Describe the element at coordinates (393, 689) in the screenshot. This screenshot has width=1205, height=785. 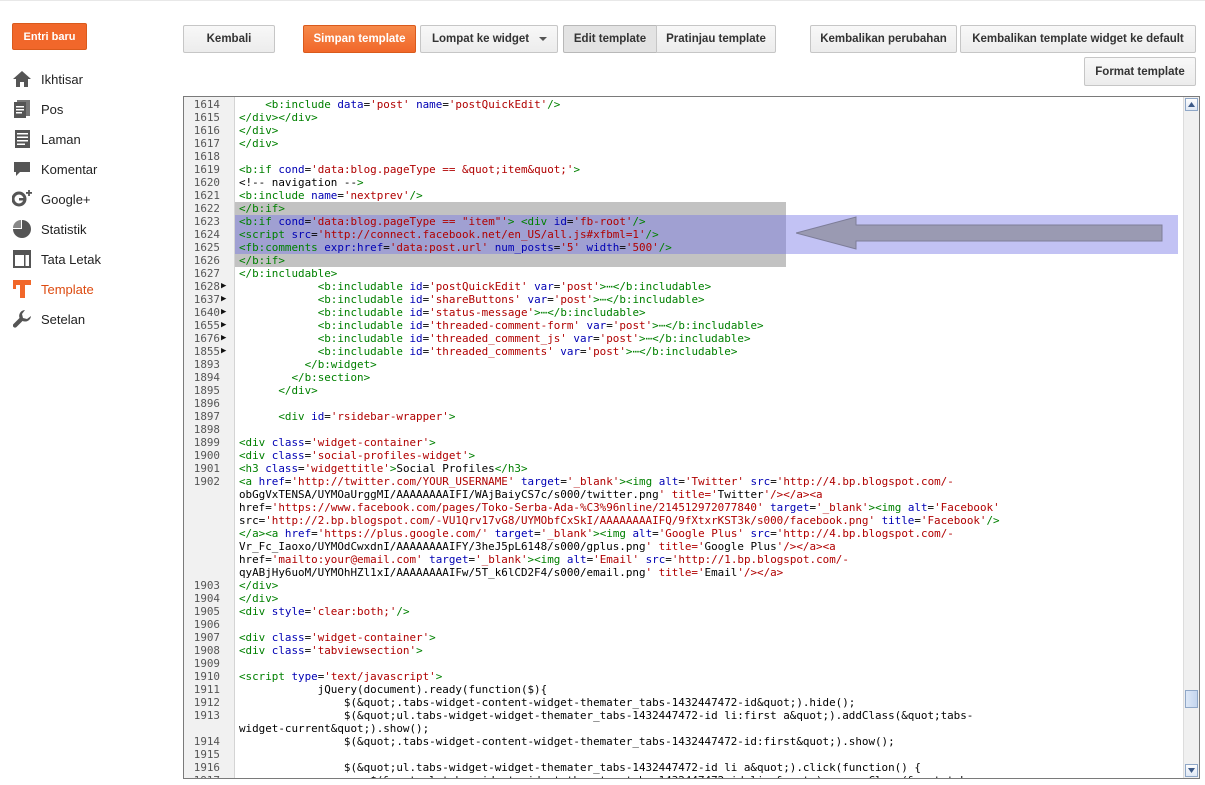
I see `code-line: jQuery(document).ready(function($){` at that location.